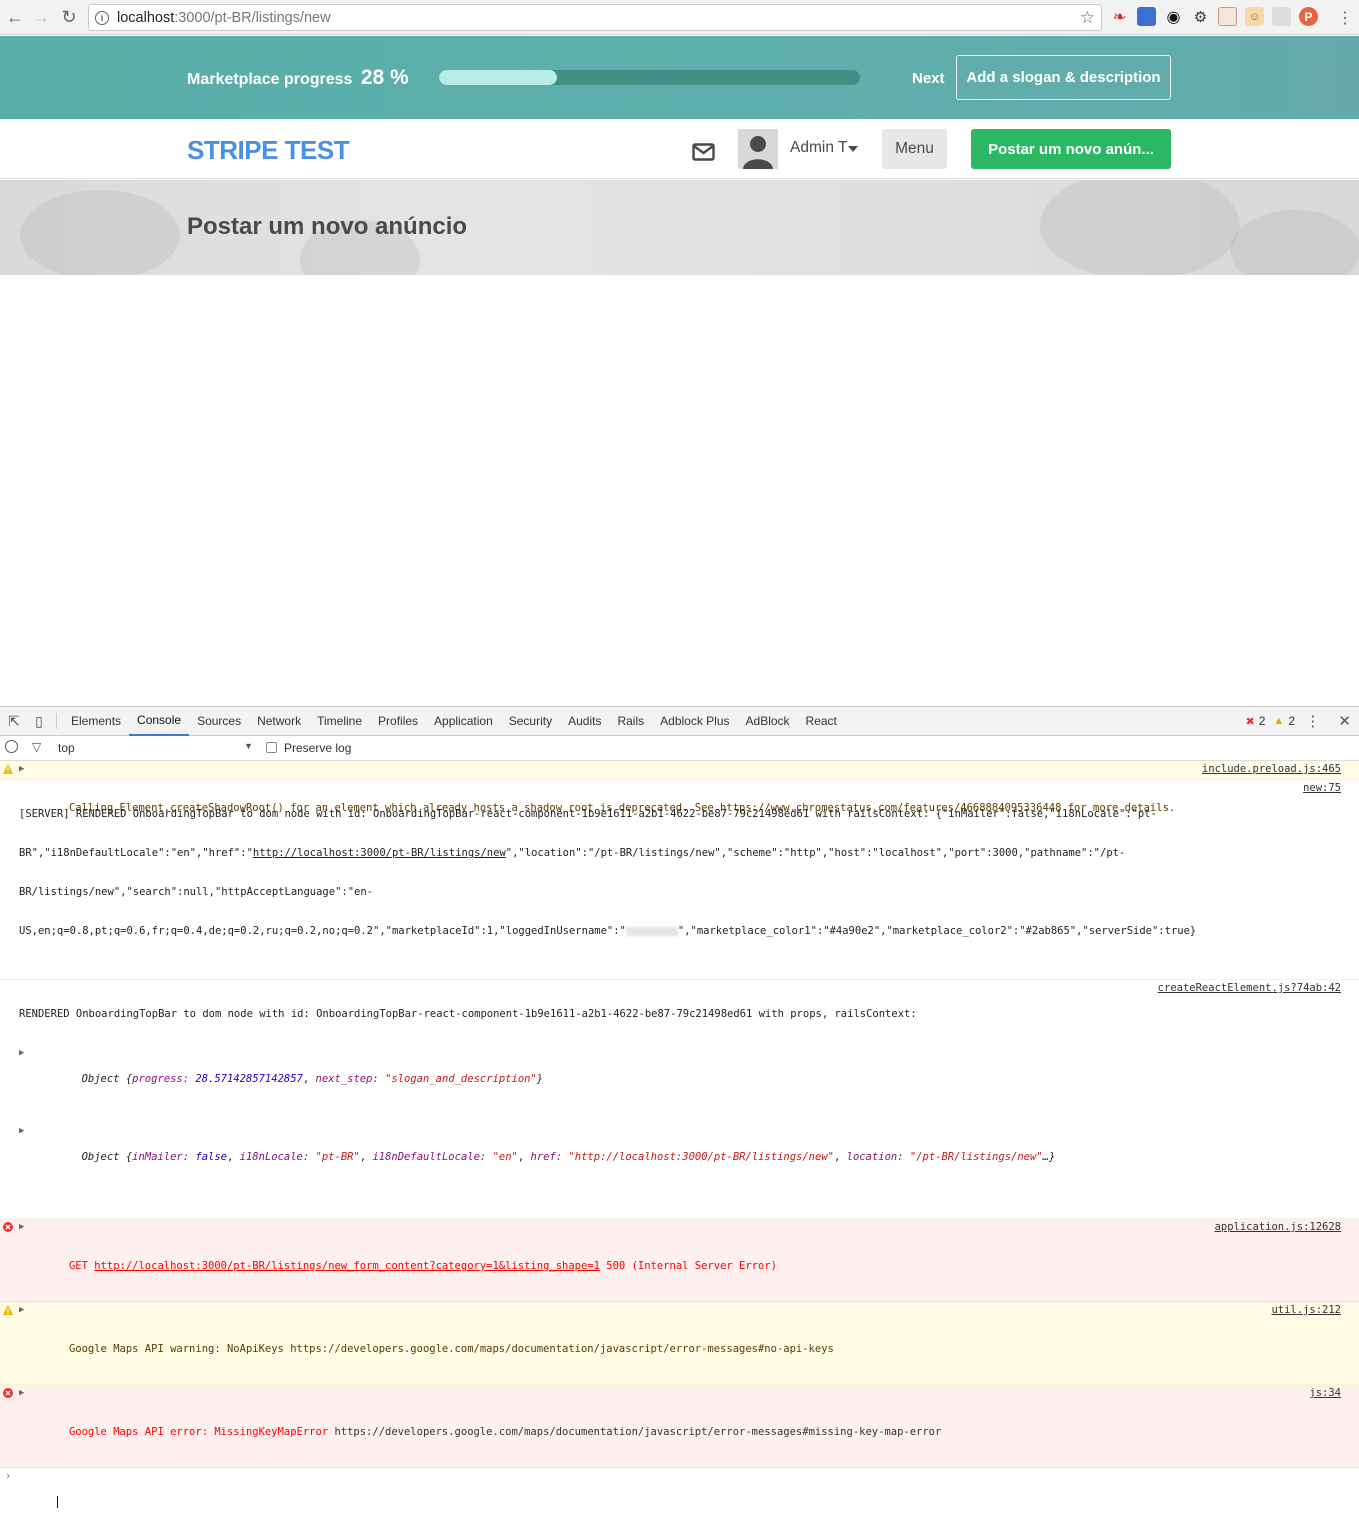 This screenshot has height=1525, width=1359. What do you see at coordinates (768, 721) in the screenshot?
I see `devtools-tab-adblock: AdBlock` at bounding box center [768, 721].